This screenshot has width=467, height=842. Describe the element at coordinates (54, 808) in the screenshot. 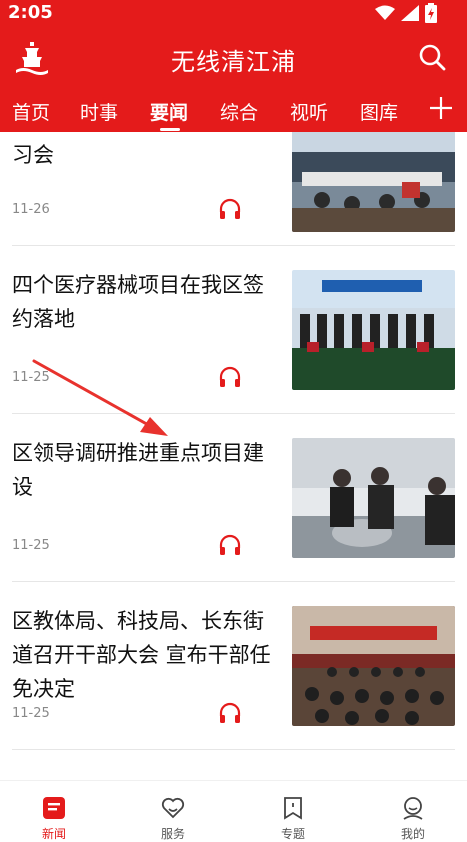

I see `news-icon` at that location.